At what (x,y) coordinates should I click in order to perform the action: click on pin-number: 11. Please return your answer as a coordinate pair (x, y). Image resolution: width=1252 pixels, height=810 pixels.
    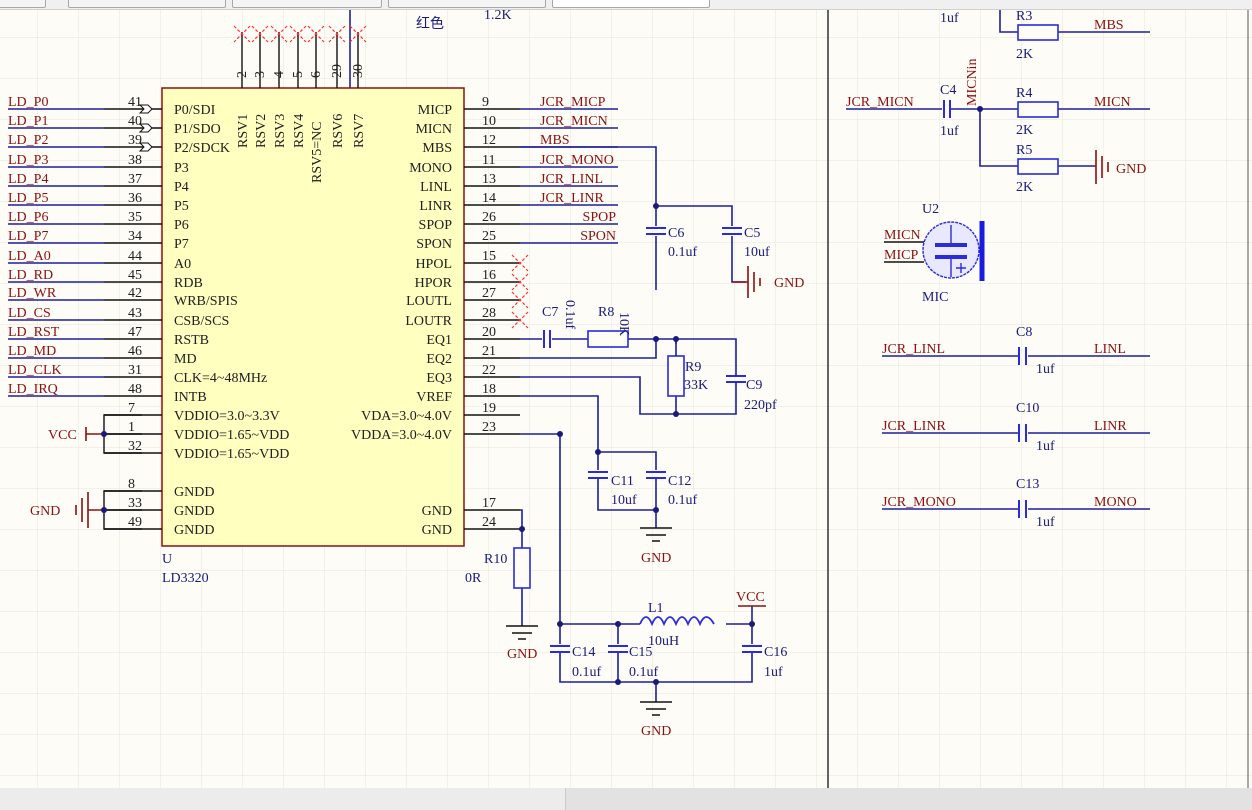
    Looking at the image, I should click on (488, 160).